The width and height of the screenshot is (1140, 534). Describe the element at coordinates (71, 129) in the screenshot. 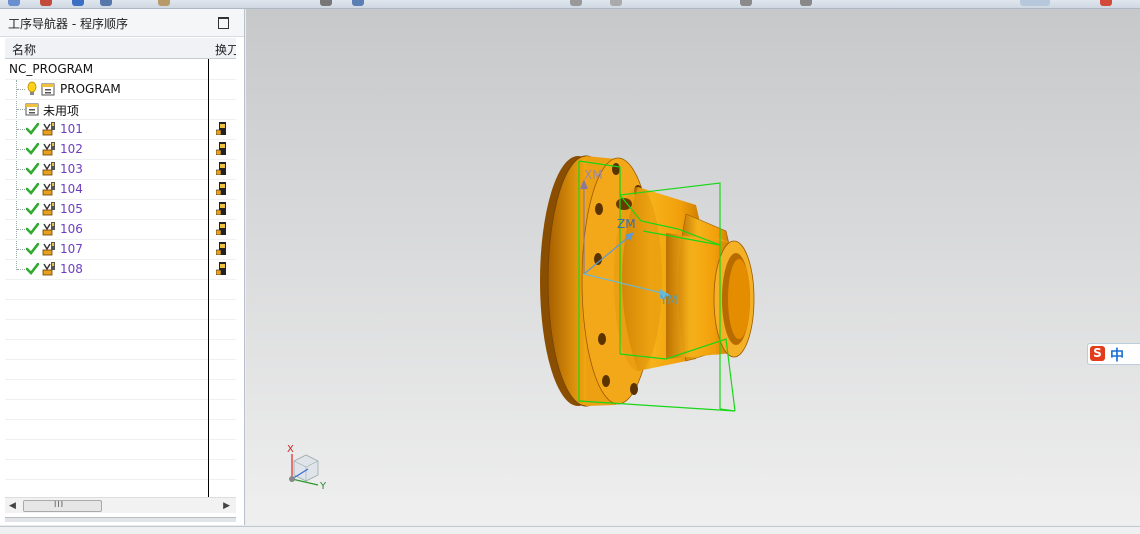

I see `operation-label: 101` at that location.